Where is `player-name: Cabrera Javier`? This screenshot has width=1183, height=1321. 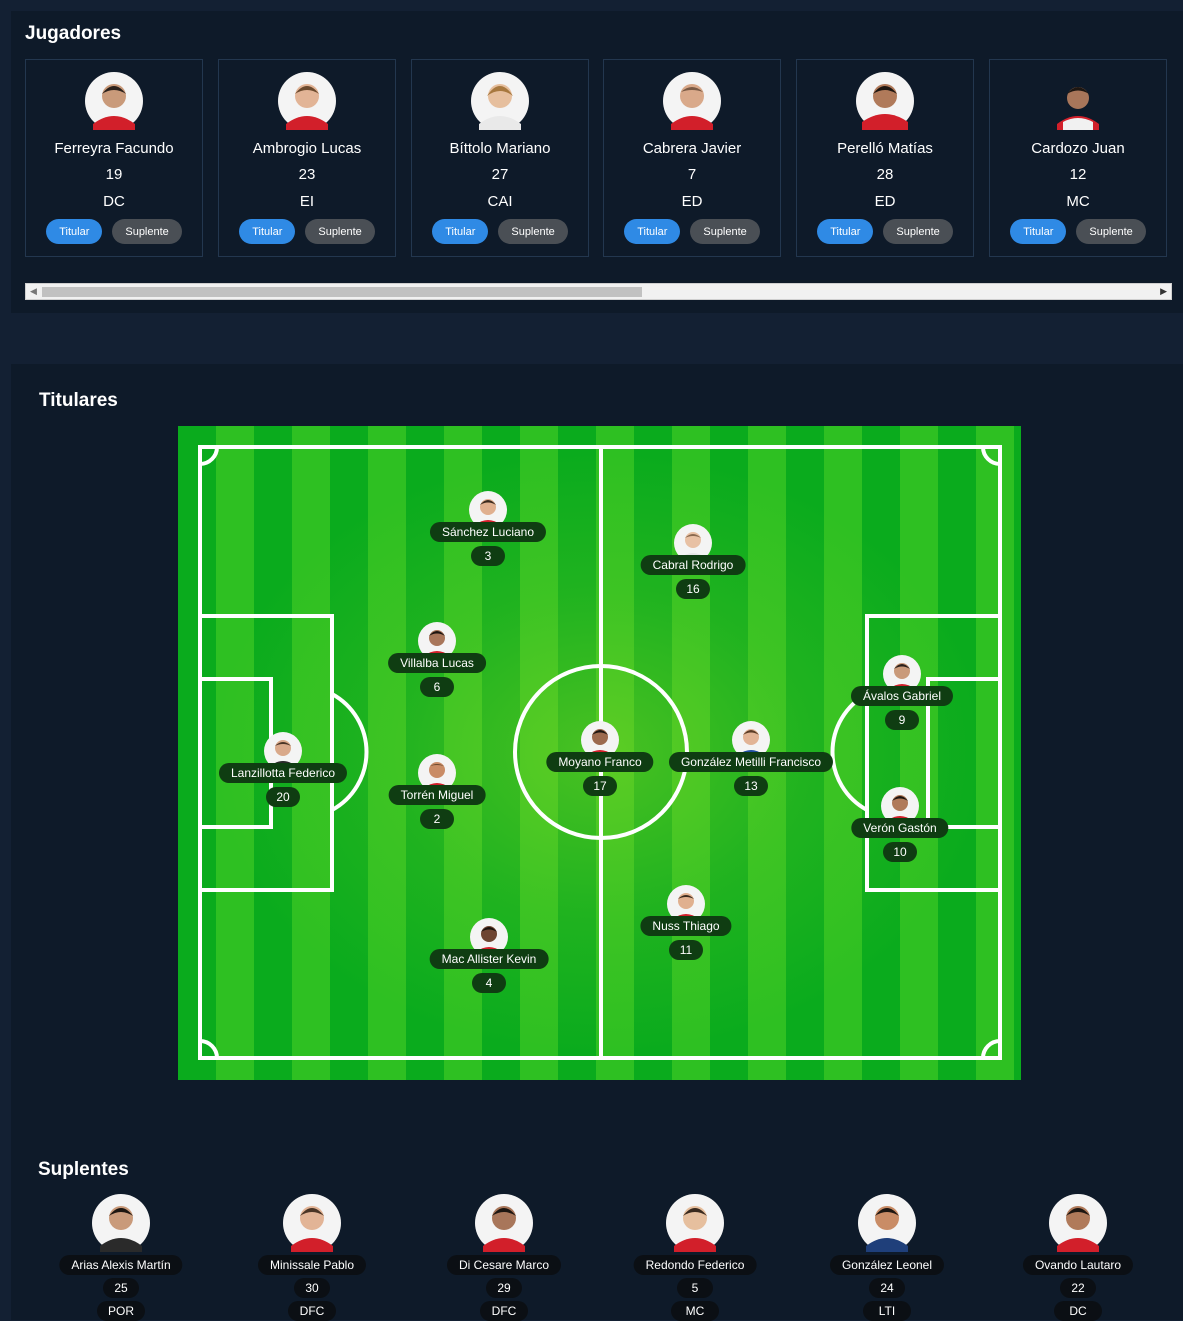
player-name: Cabrera Javier is located at coordinates (692, 148).